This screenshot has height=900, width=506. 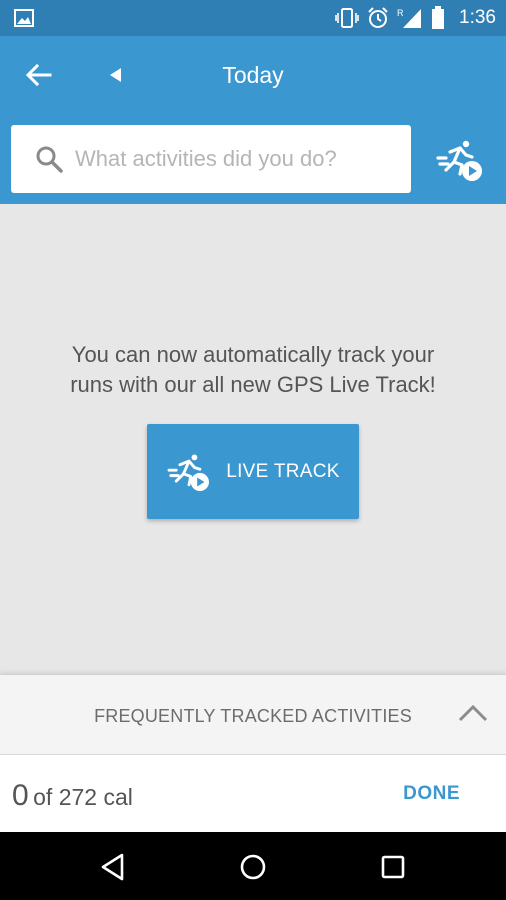 I want to click on app-bar: Today, so click(x=253, y=75).